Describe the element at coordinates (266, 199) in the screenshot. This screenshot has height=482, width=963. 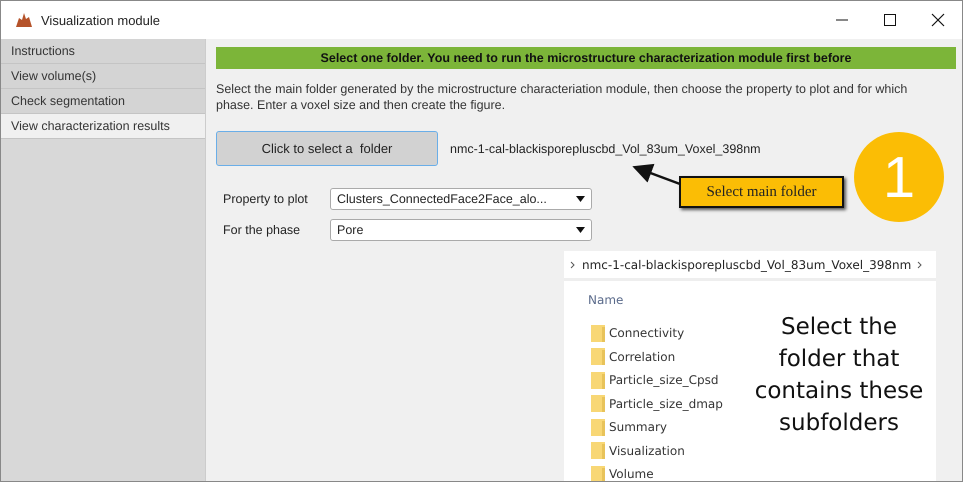
I see `field-label: Property to plot` at that location.